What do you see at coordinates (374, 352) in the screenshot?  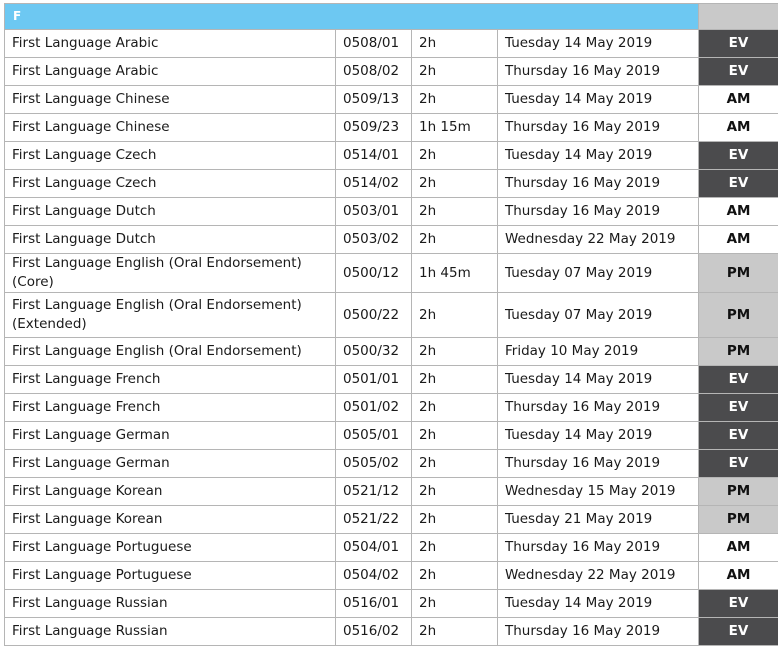 I see `component-code-cell: 0500/32` at bounding box center [374, 352].